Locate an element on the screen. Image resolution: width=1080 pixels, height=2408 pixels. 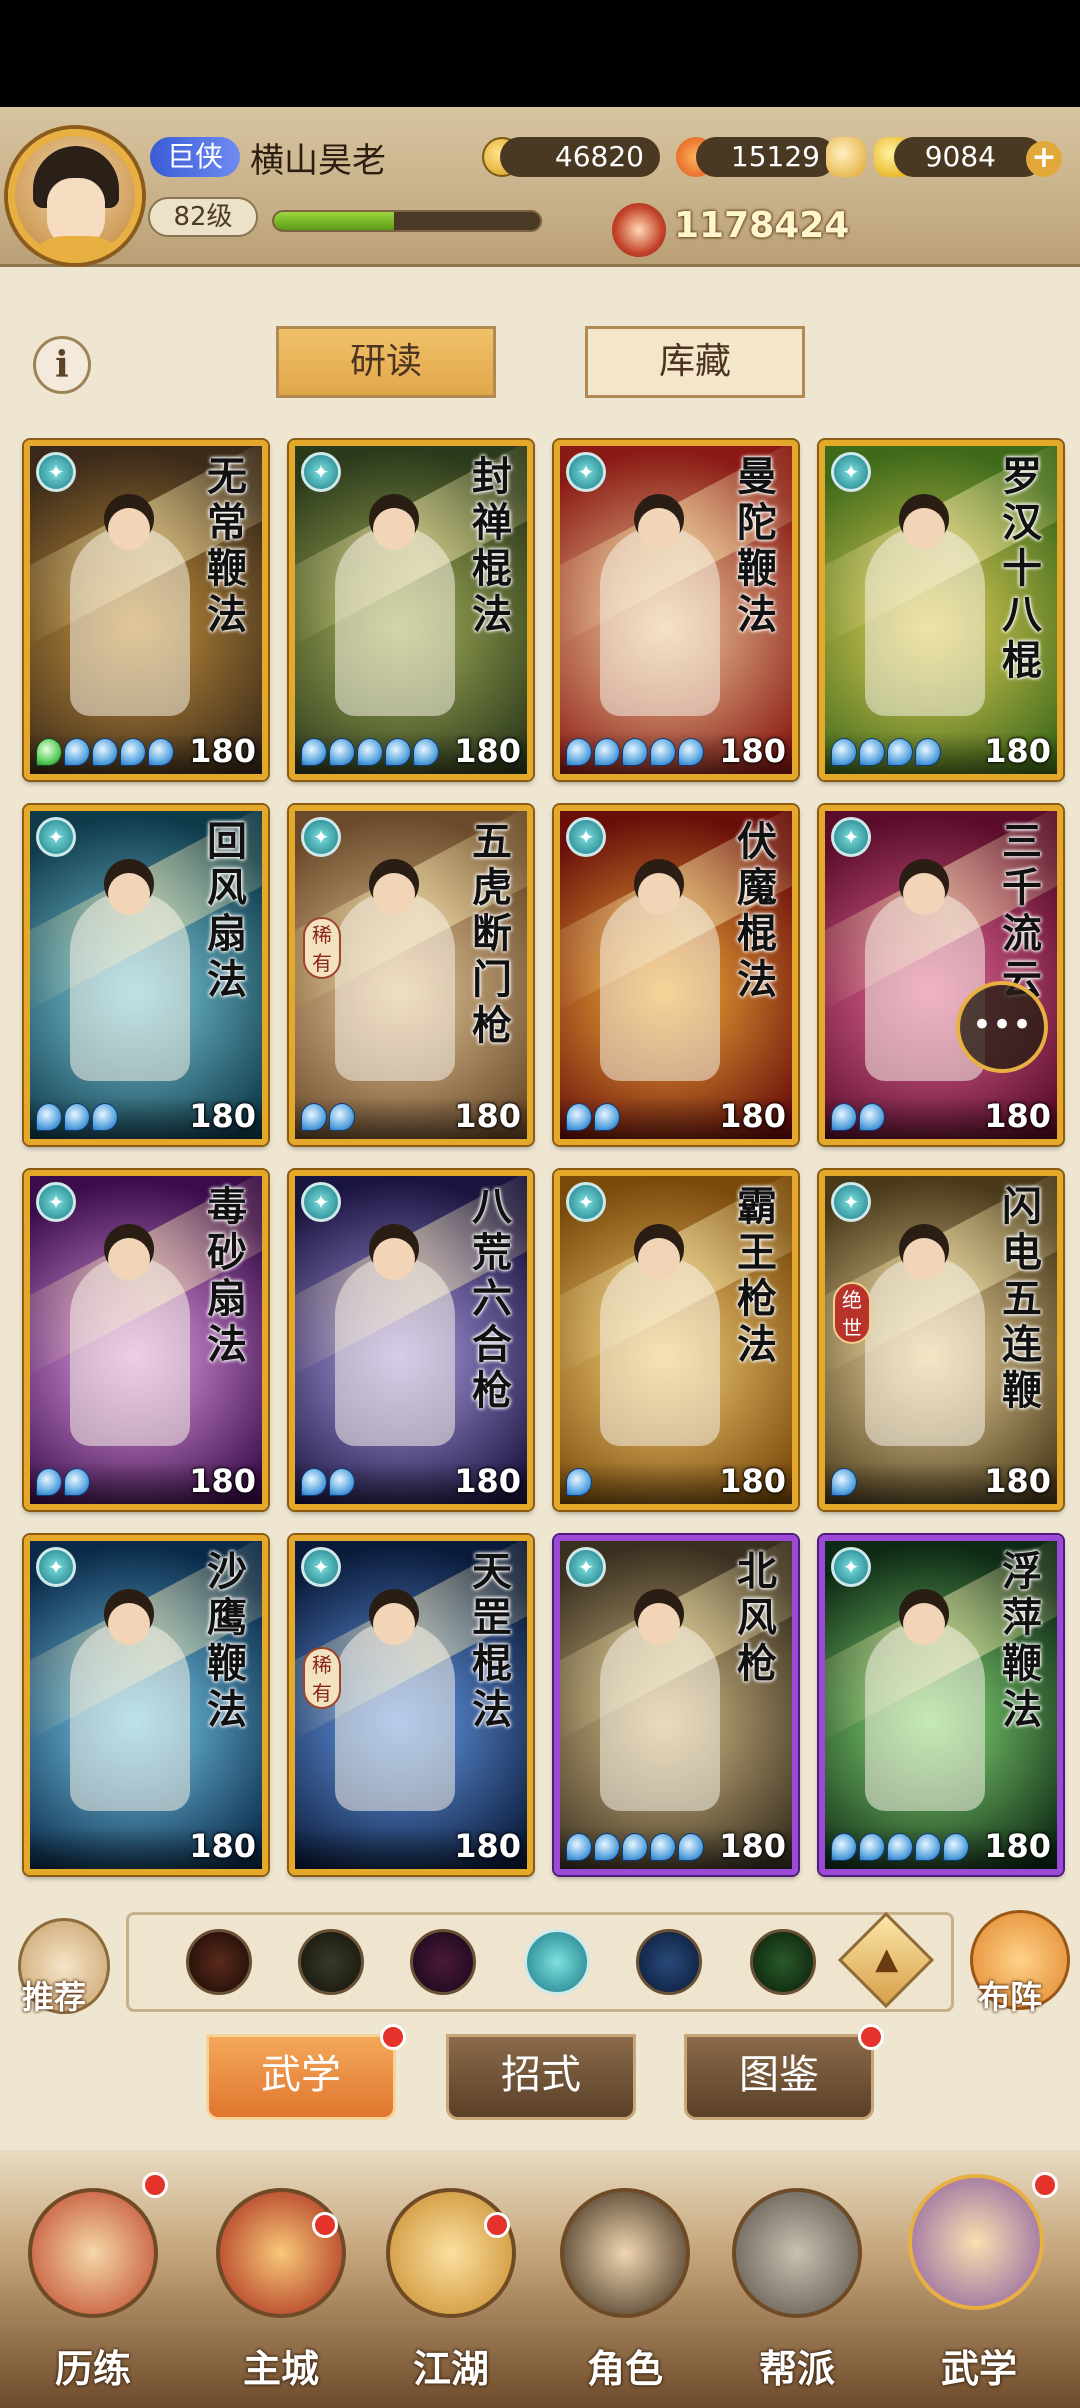
skill-card-name: 罗 汉 十 八 棍 is located at coordinates (1022, 568).